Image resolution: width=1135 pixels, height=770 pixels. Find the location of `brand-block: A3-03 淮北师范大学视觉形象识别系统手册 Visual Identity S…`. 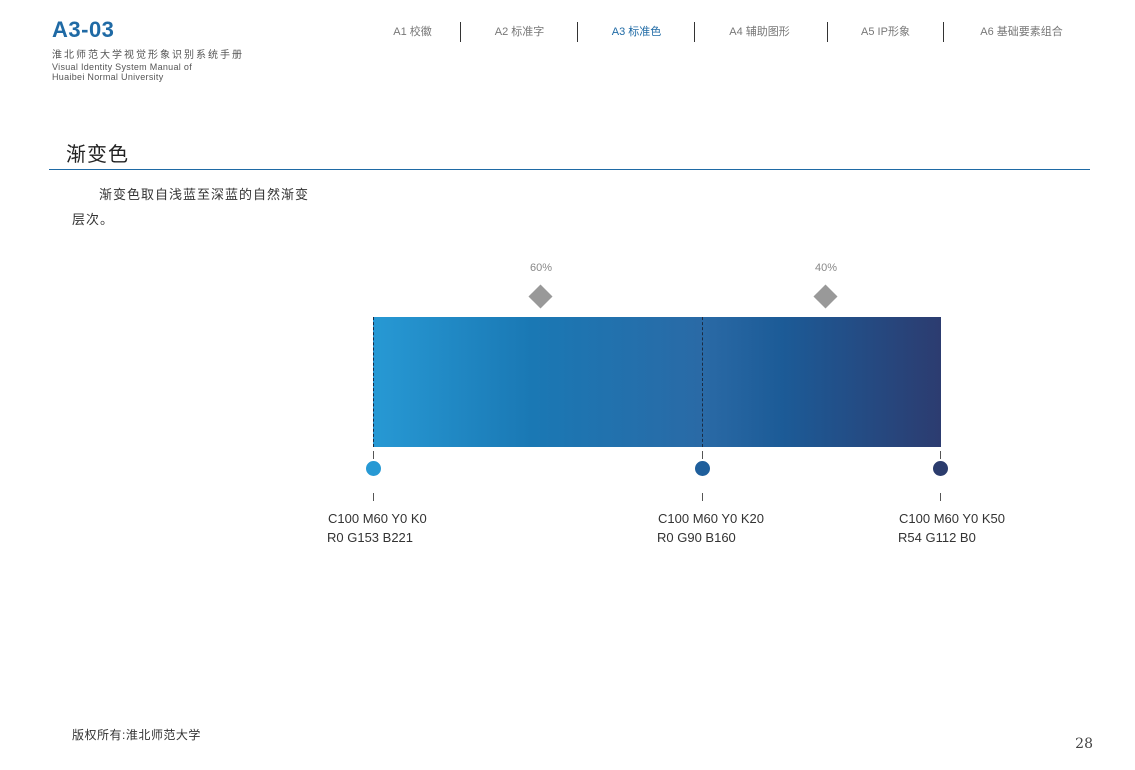

brand-block: A3-03 淮北师范大学视觉形象识别系统手册 Visual Identity S… is located at coordinates (148, 49).